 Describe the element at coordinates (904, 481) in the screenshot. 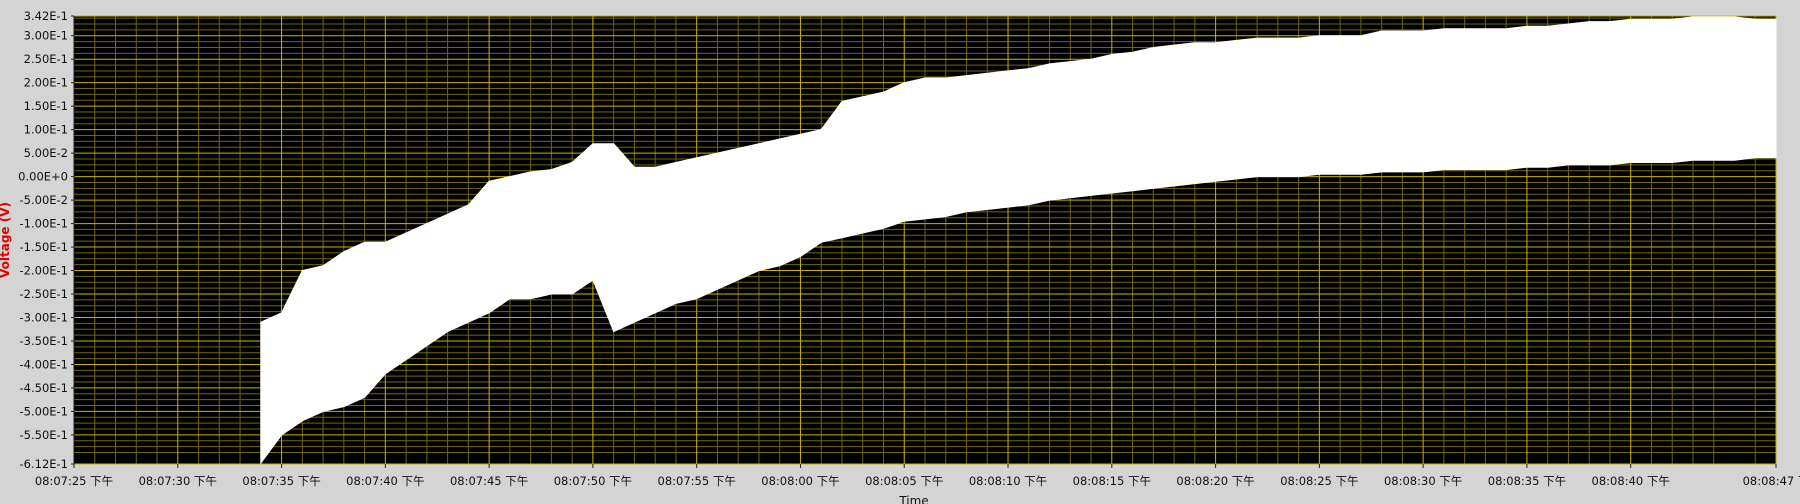

I see `x-tick-label: 08:08:05 下午` at that location.